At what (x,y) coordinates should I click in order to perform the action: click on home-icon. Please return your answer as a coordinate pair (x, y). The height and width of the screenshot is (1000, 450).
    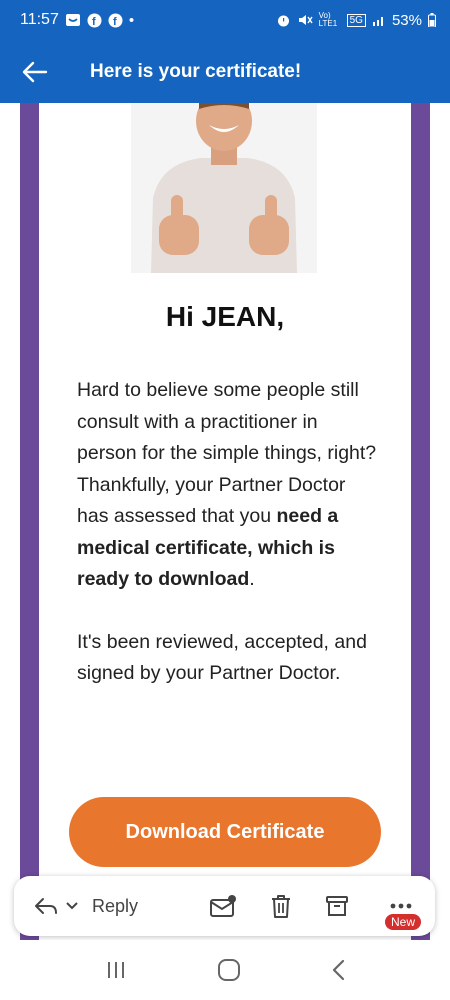
    Looking at the image, I should click on (229, 970).